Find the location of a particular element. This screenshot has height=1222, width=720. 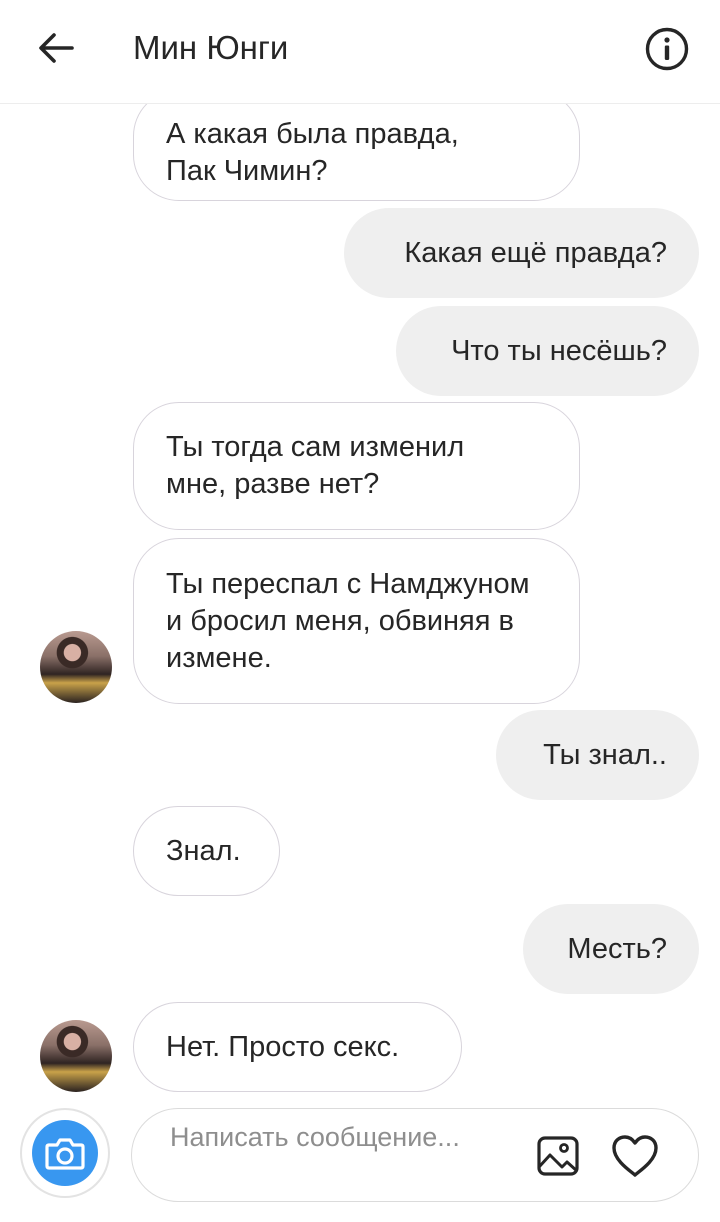

message-text: Нет. Просто секс. is located at coordinates (283, 1046).